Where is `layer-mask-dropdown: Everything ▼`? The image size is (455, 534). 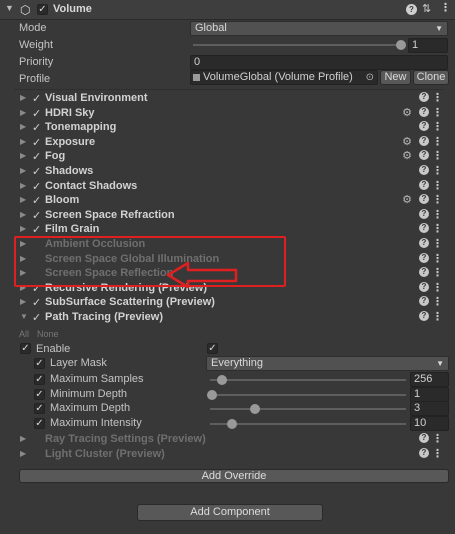 layer-mask-dropdown: Everything ▼ is located at coordinates (327, 363).